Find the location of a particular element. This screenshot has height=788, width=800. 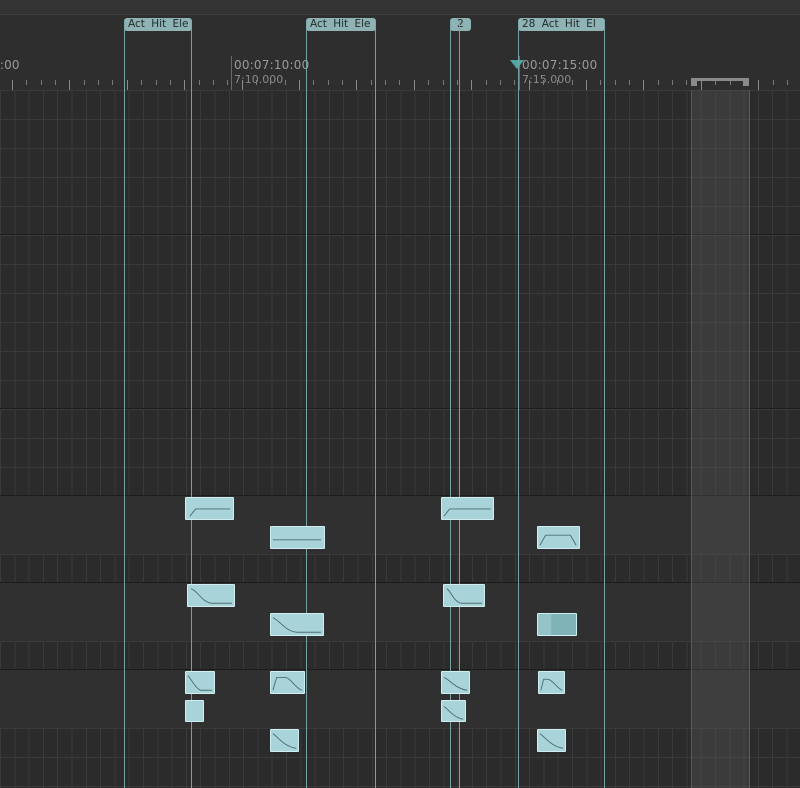

marker-tag-3: 2 is located at coordinates (460, 24).